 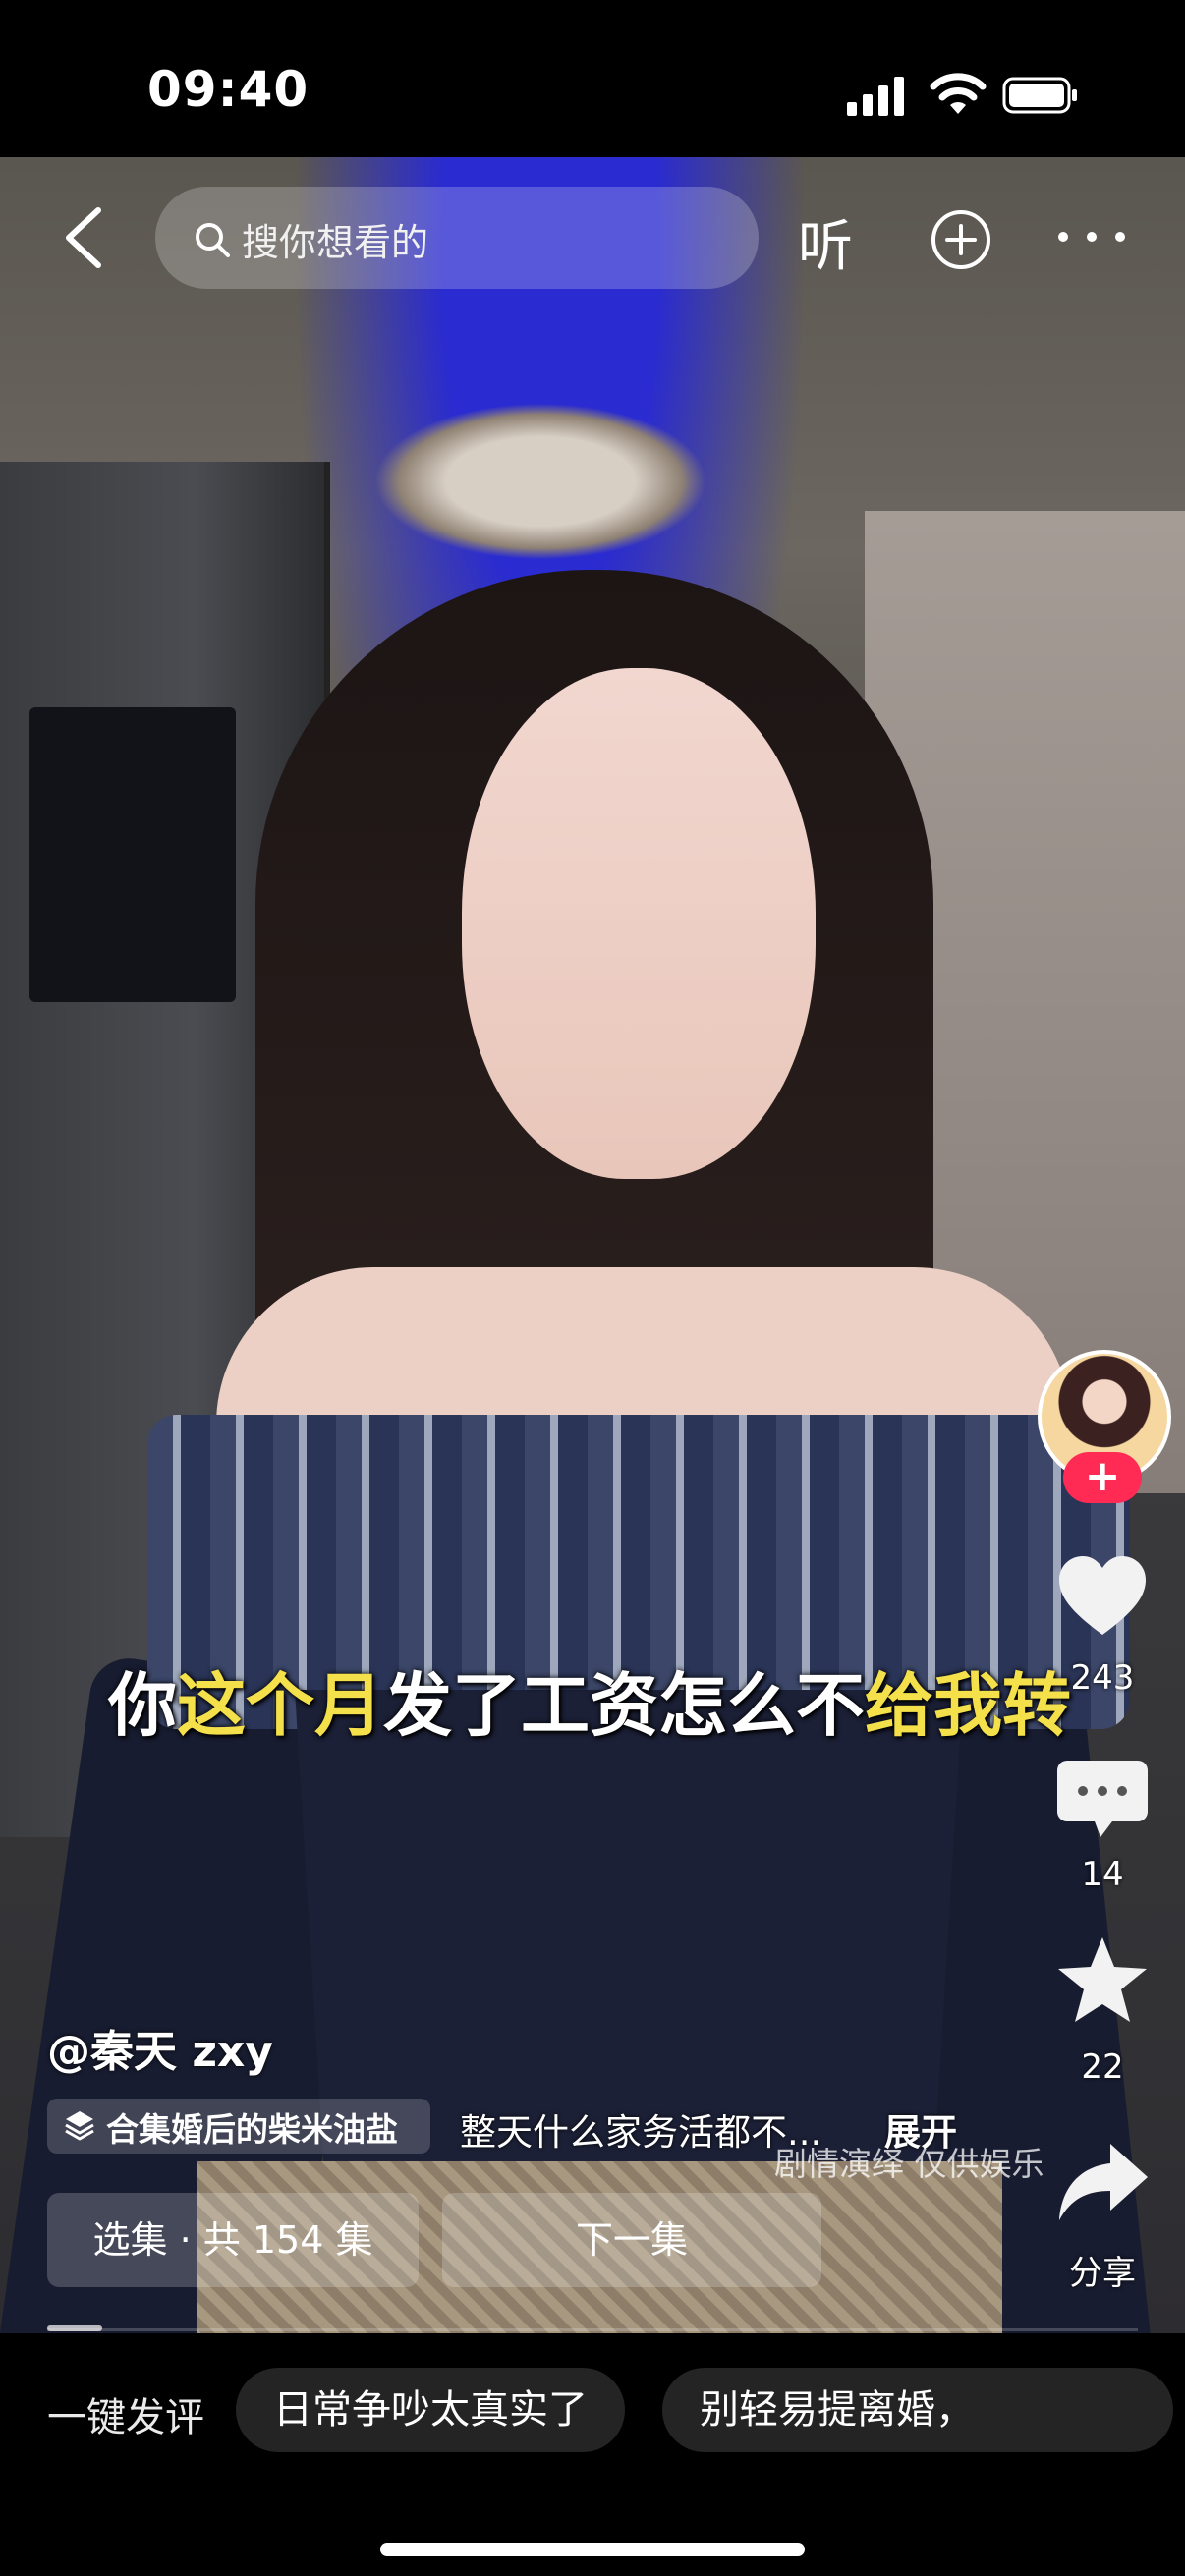 I want to click on status-time: 09:40, so click(x=229, y=89).